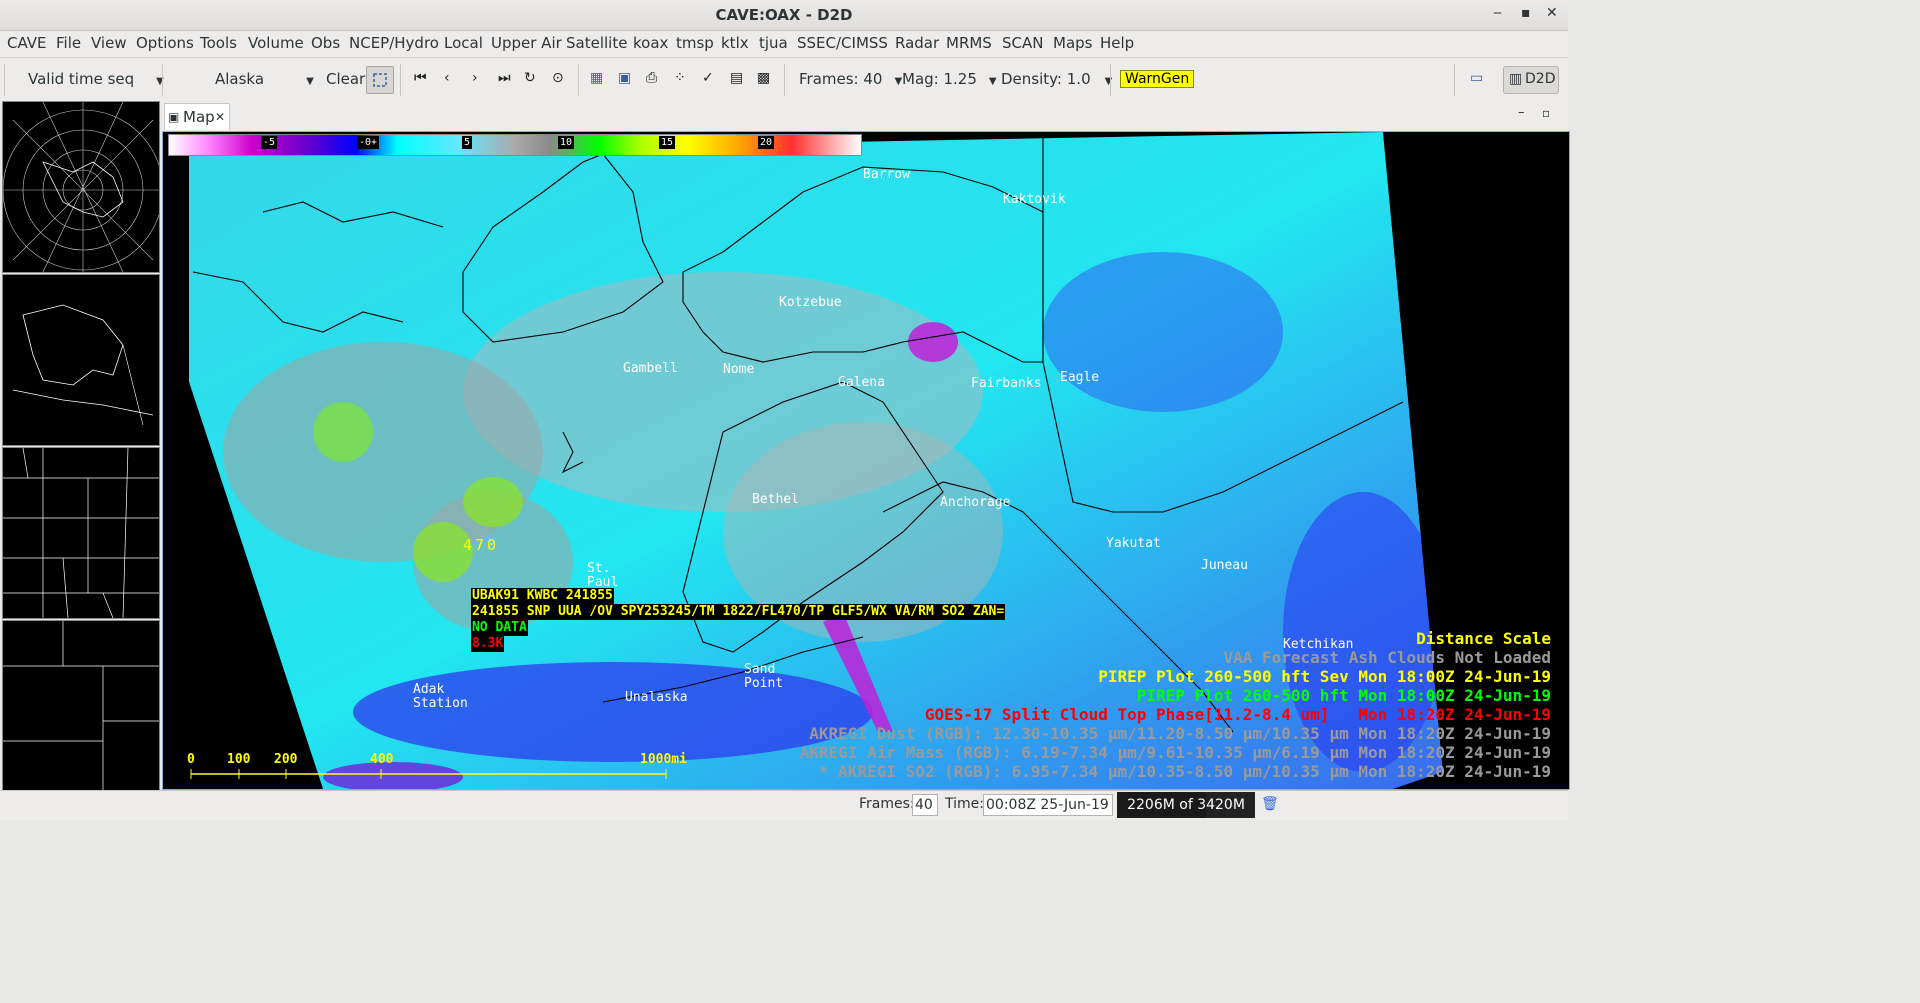 This screenshot has width=1920, height=1003. I want to click on colorbar-tick: -0+, so click(368, 142).